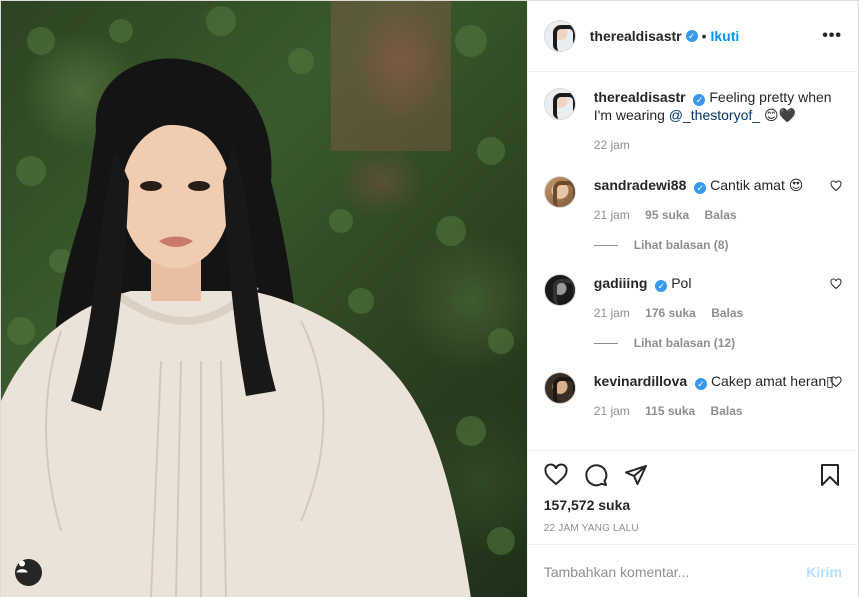 Image resolution: width=859 pixels, height=597 pixels. I want to click on comment-meta: 21 jam 115 suka Balas, so click(718, 411).